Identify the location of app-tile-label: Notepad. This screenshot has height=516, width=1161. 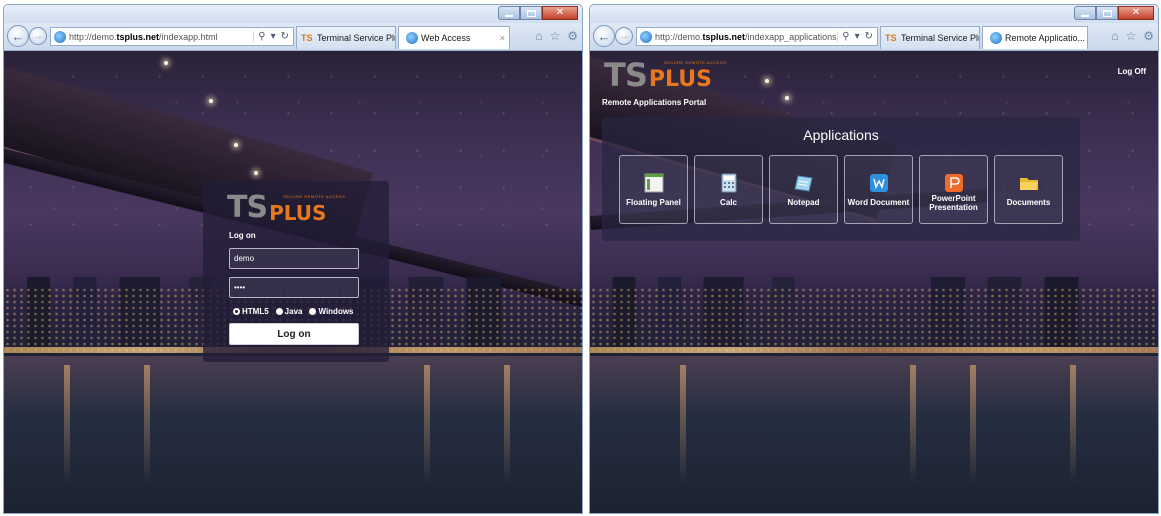
(803, 202).